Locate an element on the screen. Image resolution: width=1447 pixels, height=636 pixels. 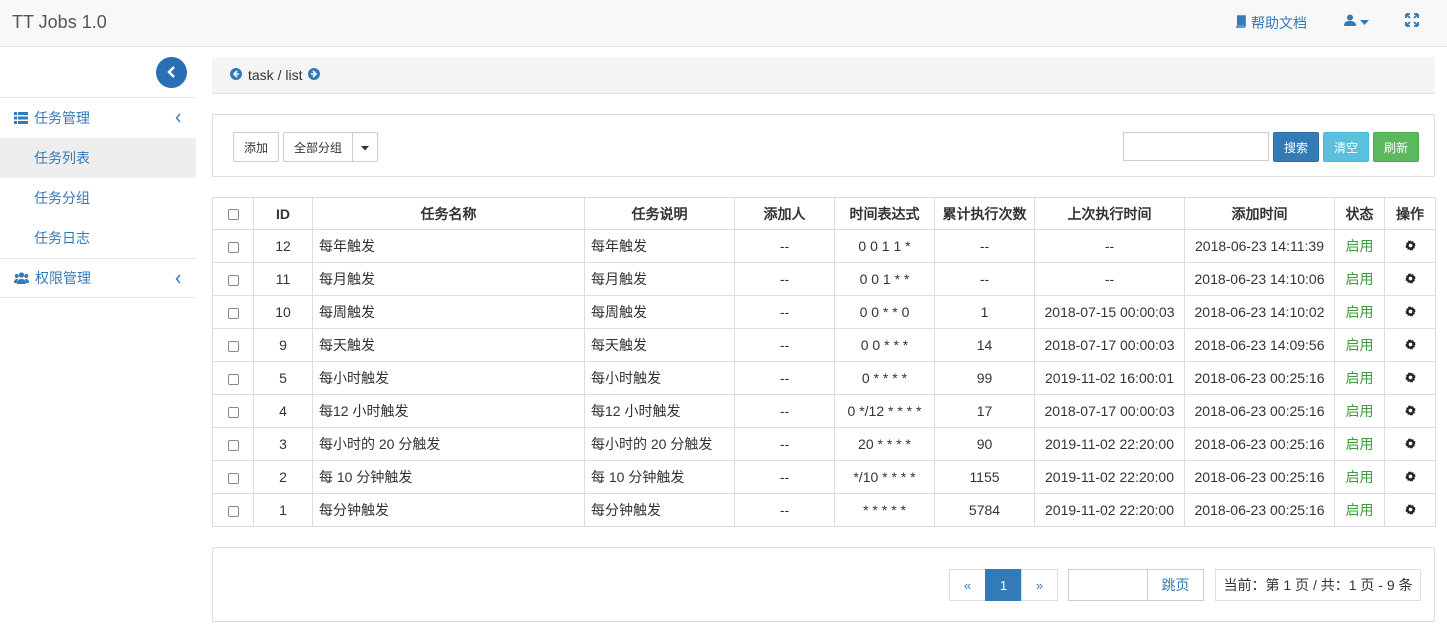
jump-page-input is located at coordinates (1108, 585).